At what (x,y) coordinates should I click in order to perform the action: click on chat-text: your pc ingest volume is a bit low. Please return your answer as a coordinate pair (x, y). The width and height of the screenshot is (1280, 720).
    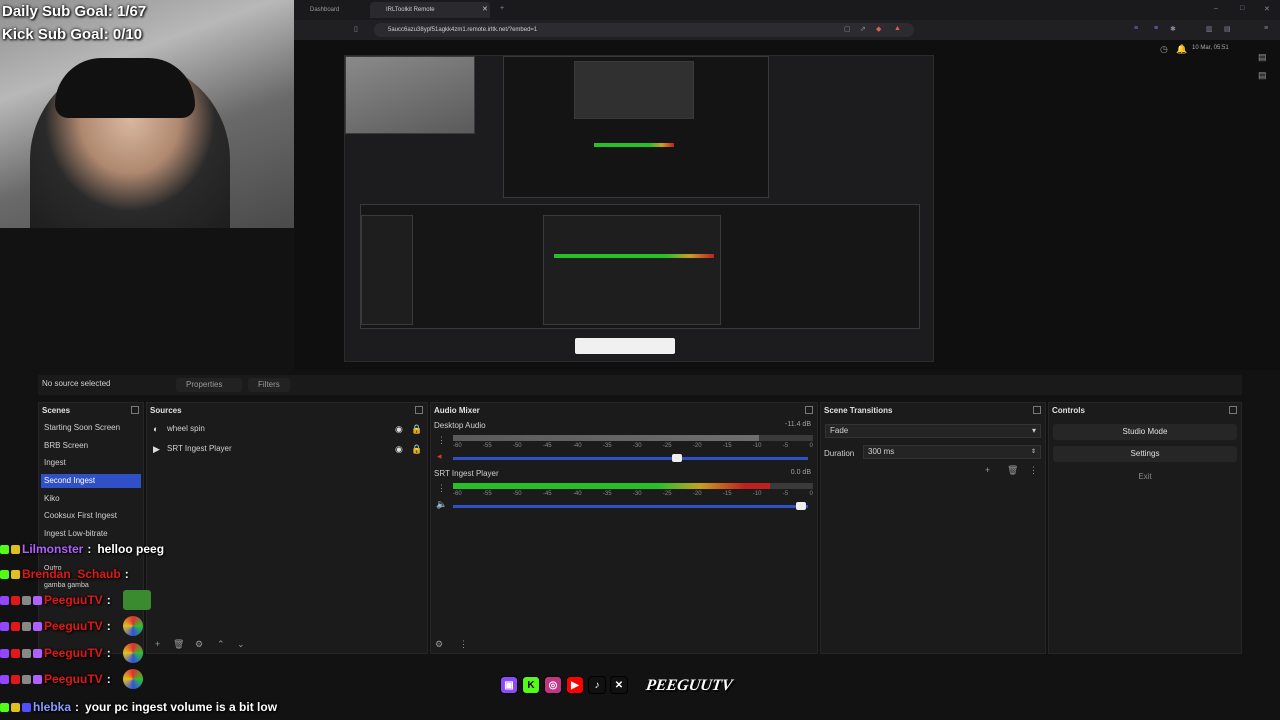
    Looking at the image, I should click on (181, 707).